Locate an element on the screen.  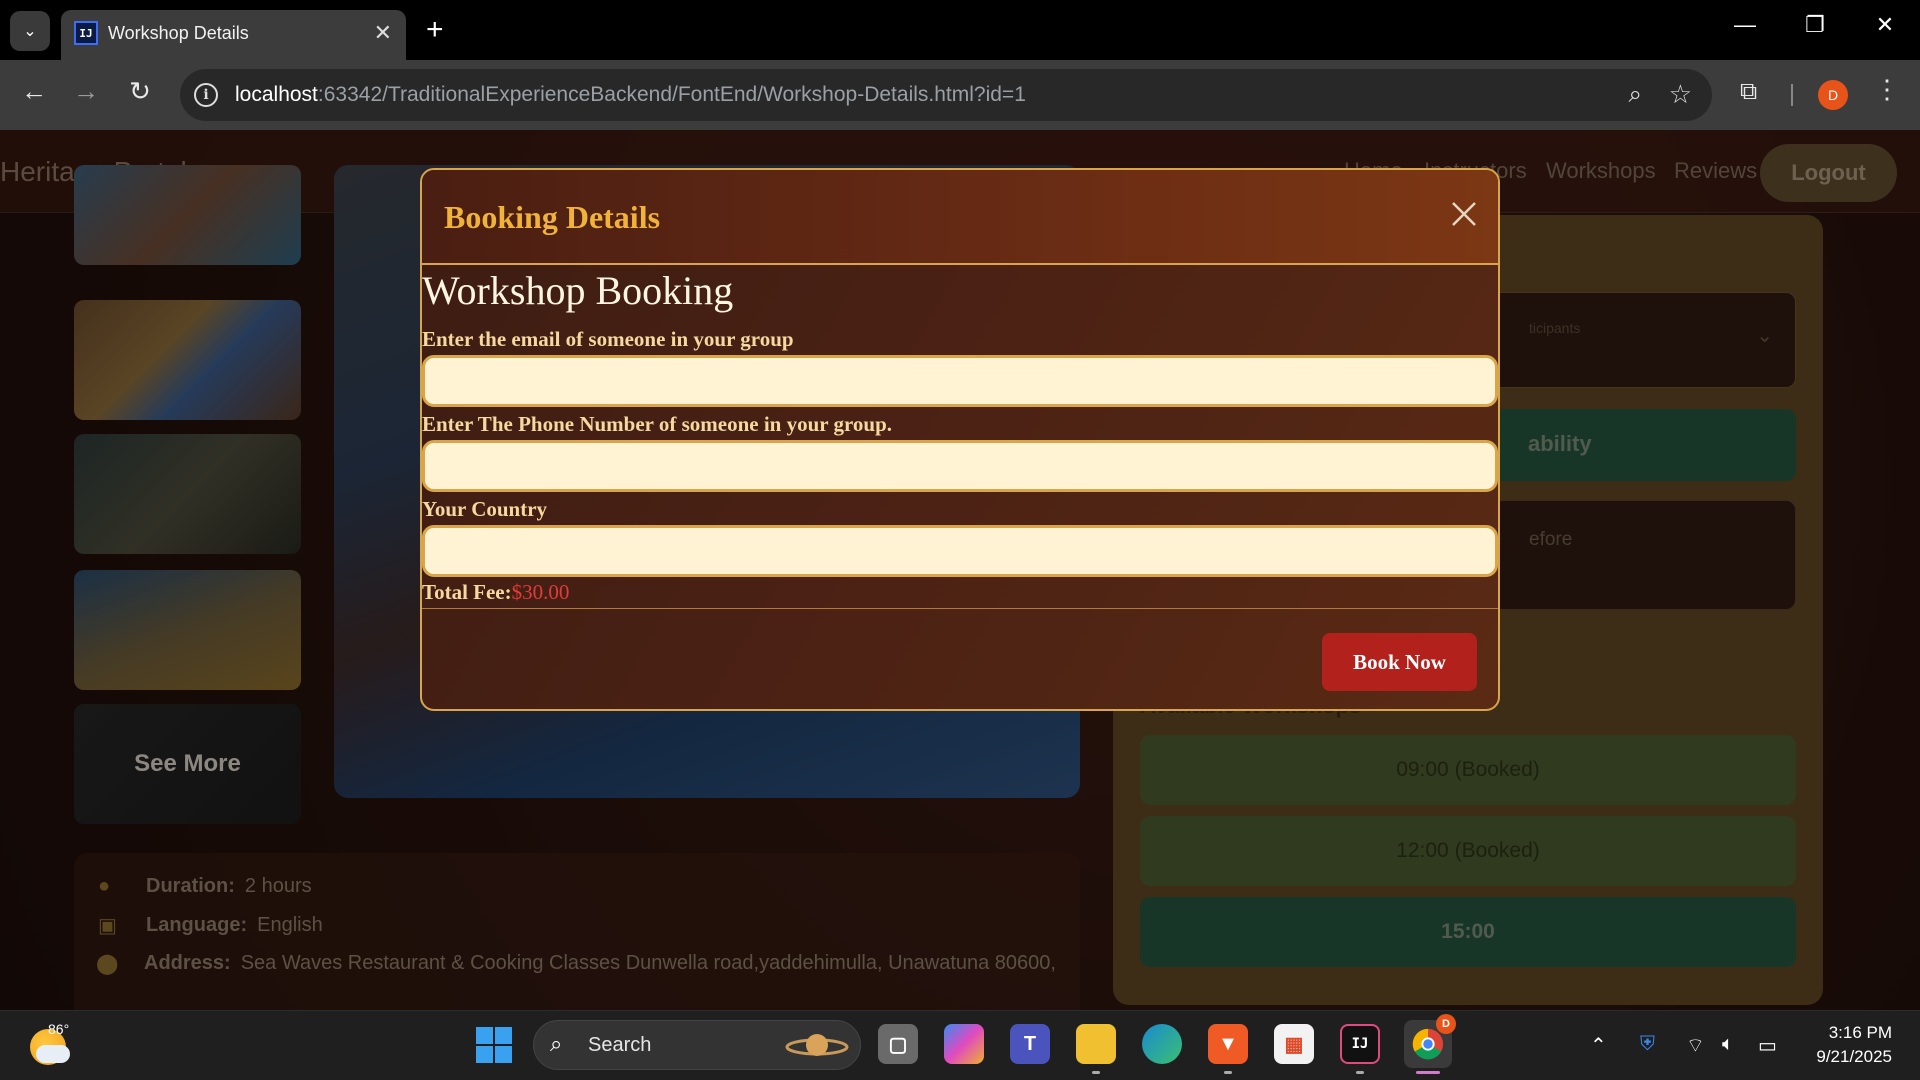
forward-icon: → is located at coordinates (86, 91).